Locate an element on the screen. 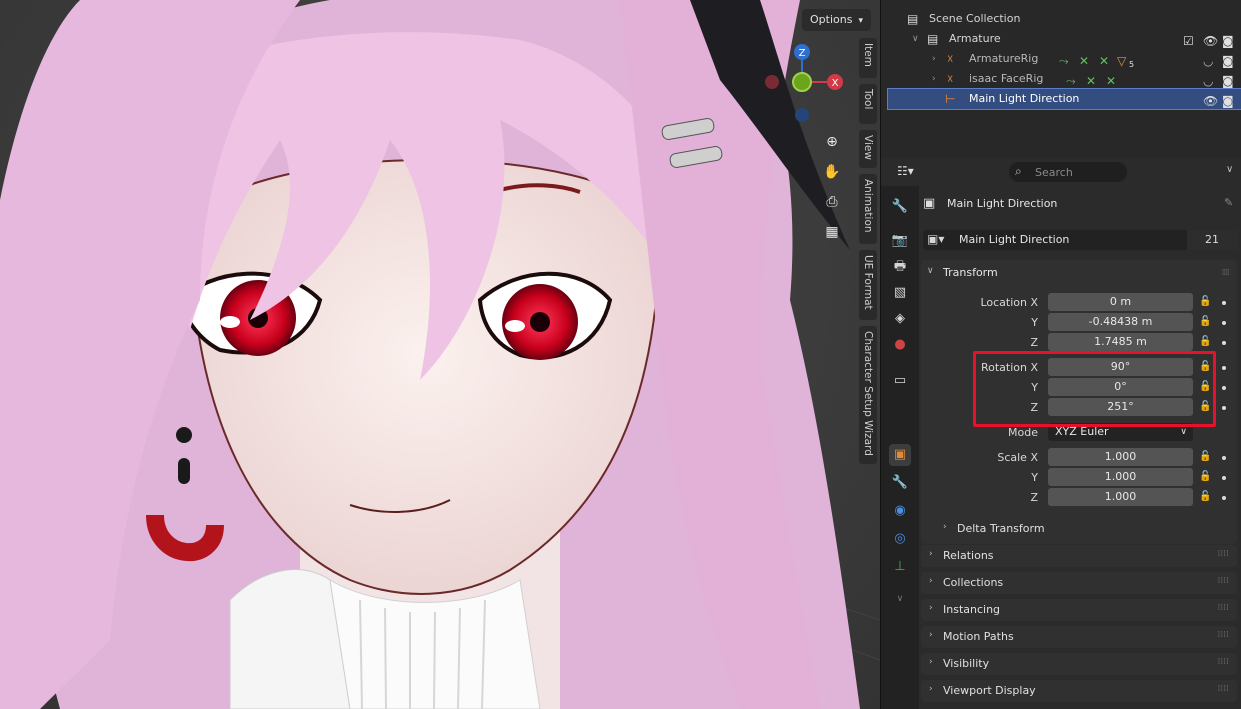 This screenshot has width=1241, height=709. gizmo-neg-x is located at coordinates (772, 82).